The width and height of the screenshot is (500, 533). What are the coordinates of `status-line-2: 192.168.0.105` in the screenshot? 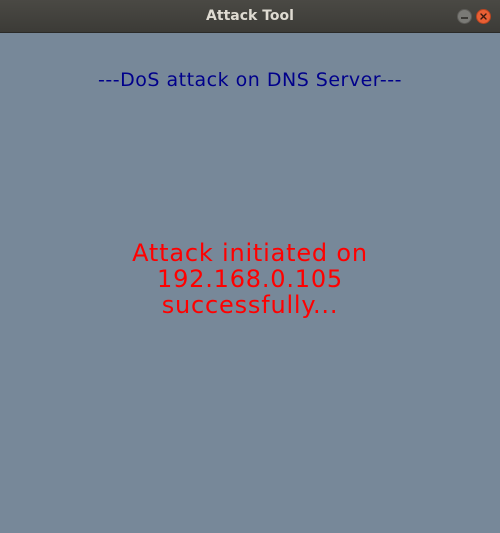 It's located at (250, 279).